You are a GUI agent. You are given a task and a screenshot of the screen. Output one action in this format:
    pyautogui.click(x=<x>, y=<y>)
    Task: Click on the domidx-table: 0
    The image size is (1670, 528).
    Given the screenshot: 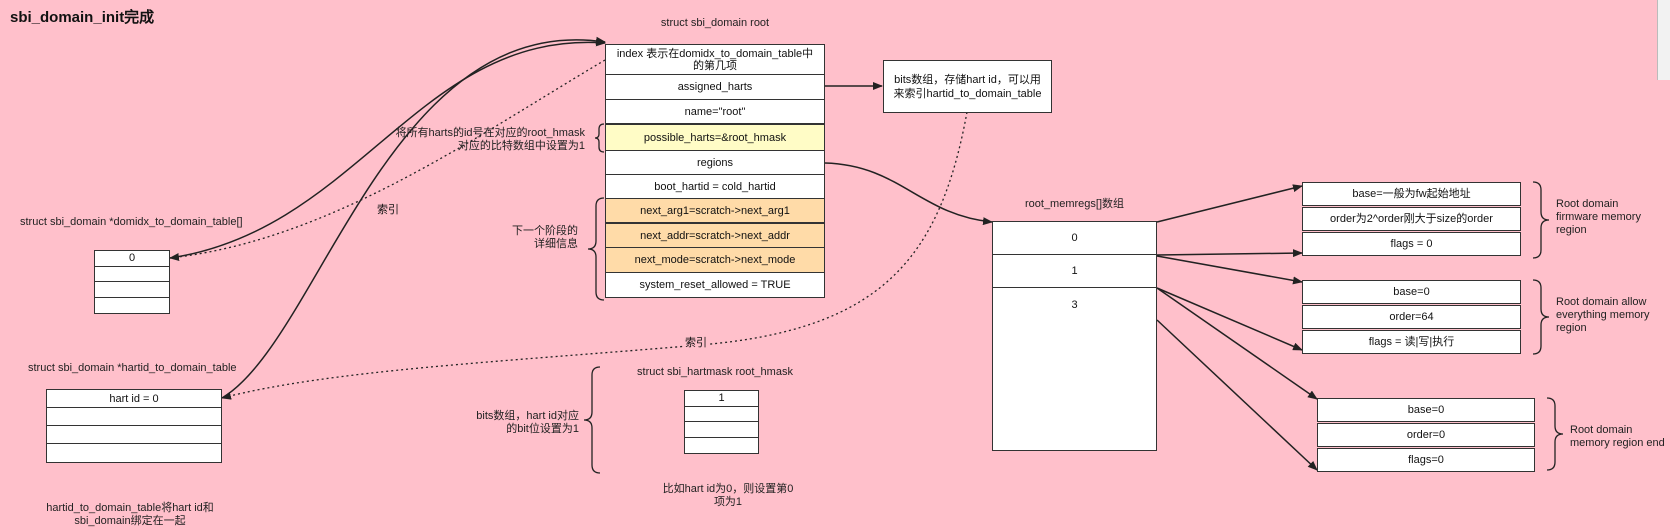 What is the action you would take?
    pyautogui.click(x=132, y=282)
    